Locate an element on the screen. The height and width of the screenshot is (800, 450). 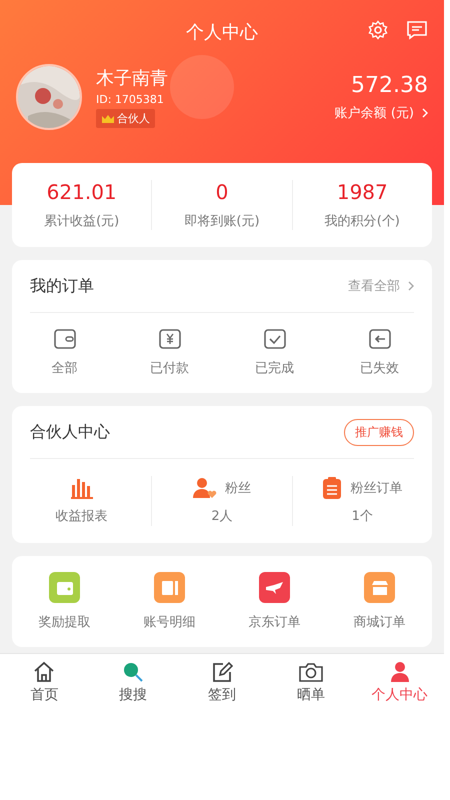
section-title: 合伙人中心 is located at coordinates (70, 432).